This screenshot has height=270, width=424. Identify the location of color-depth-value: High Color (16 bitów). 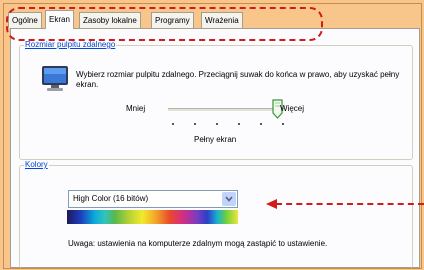
(111, 198).